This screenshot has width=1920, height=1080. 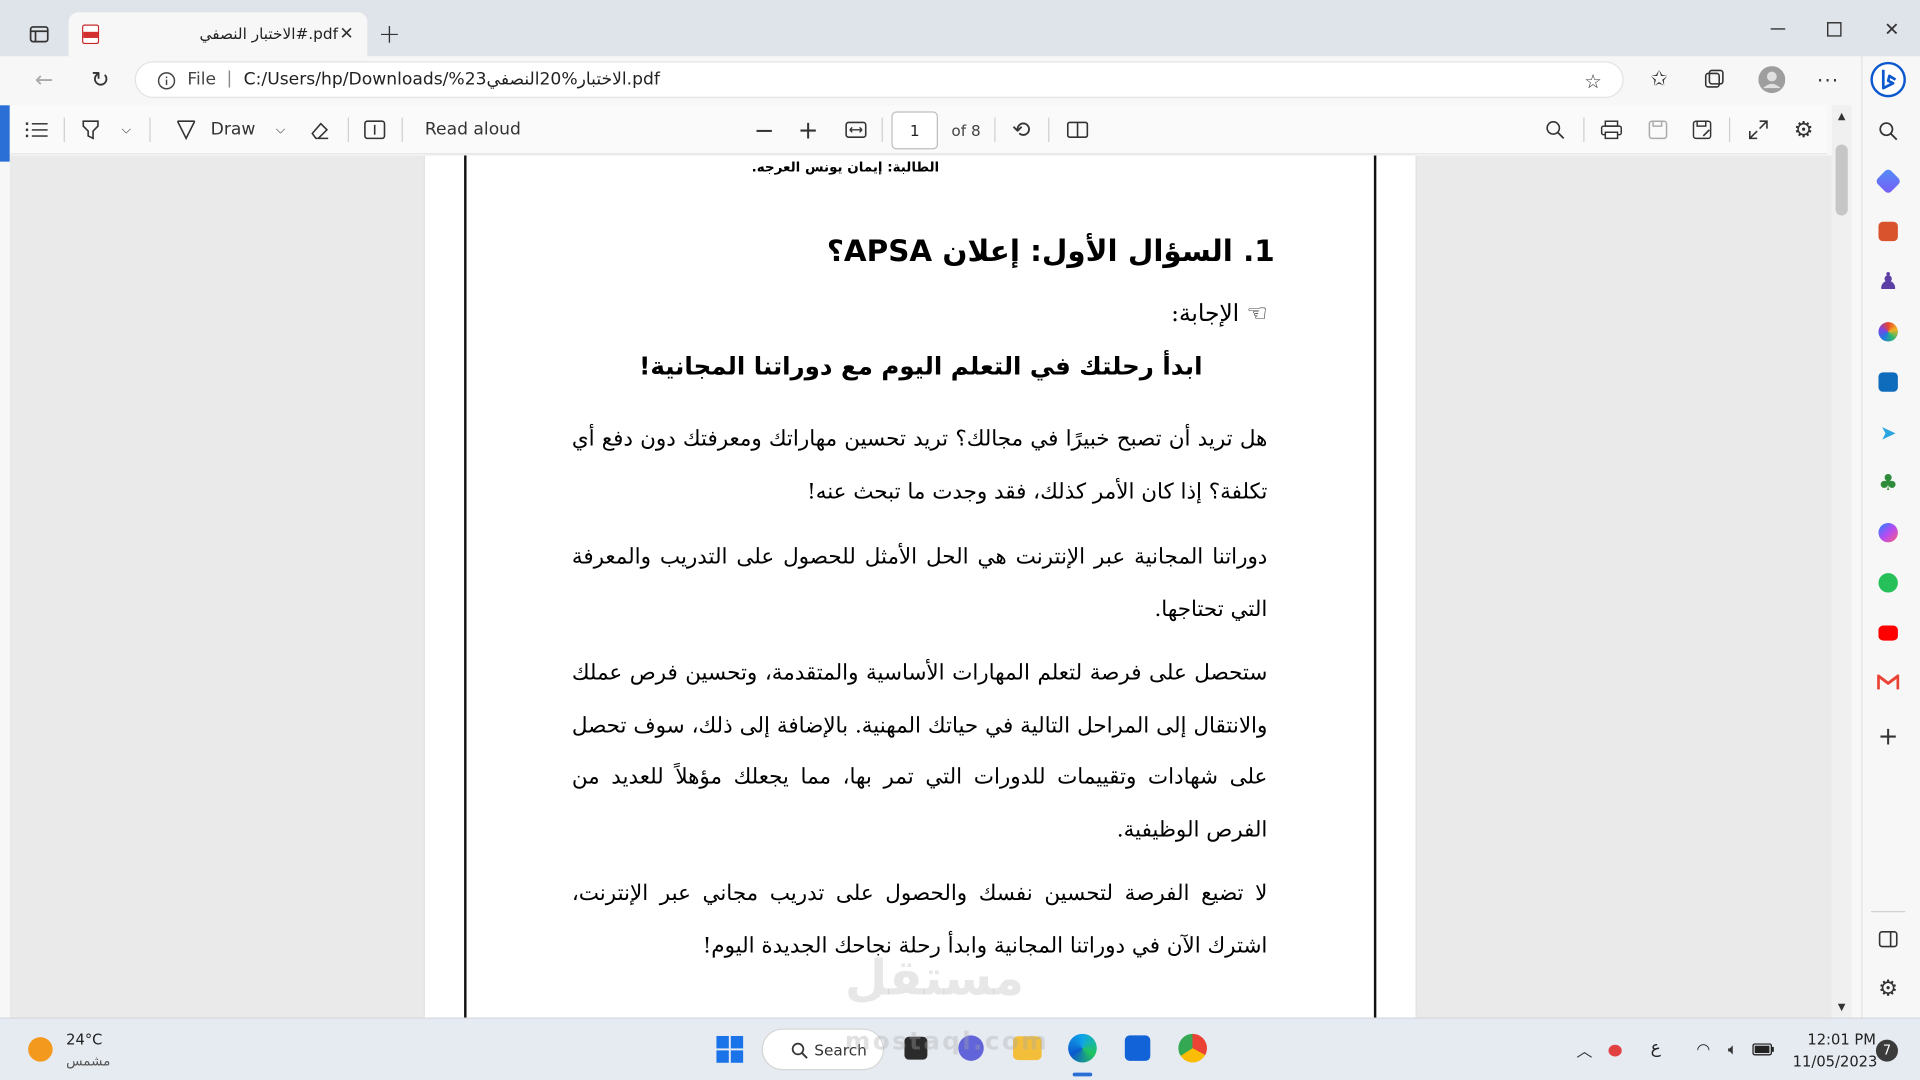 I want to click on start-windows-icon, so click(x=730, y=1049).